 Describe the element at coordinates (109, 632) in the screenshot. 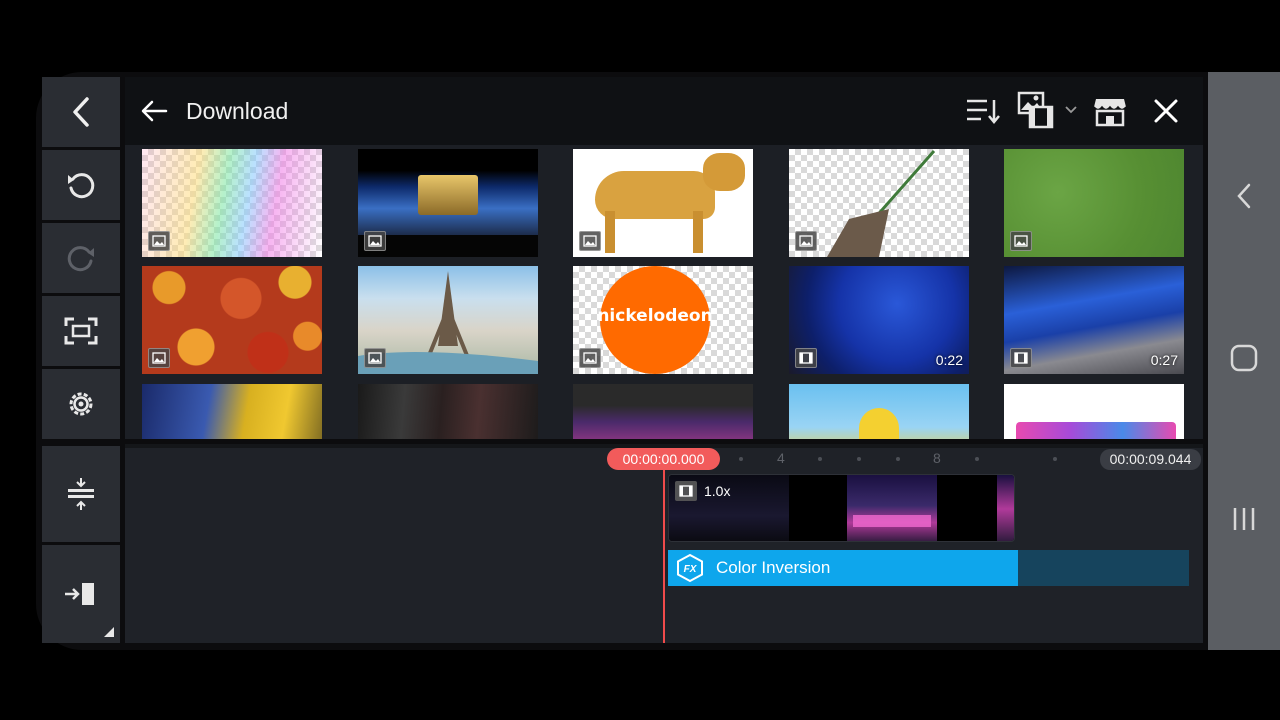

I see `corner-triangle-icon` at that location.